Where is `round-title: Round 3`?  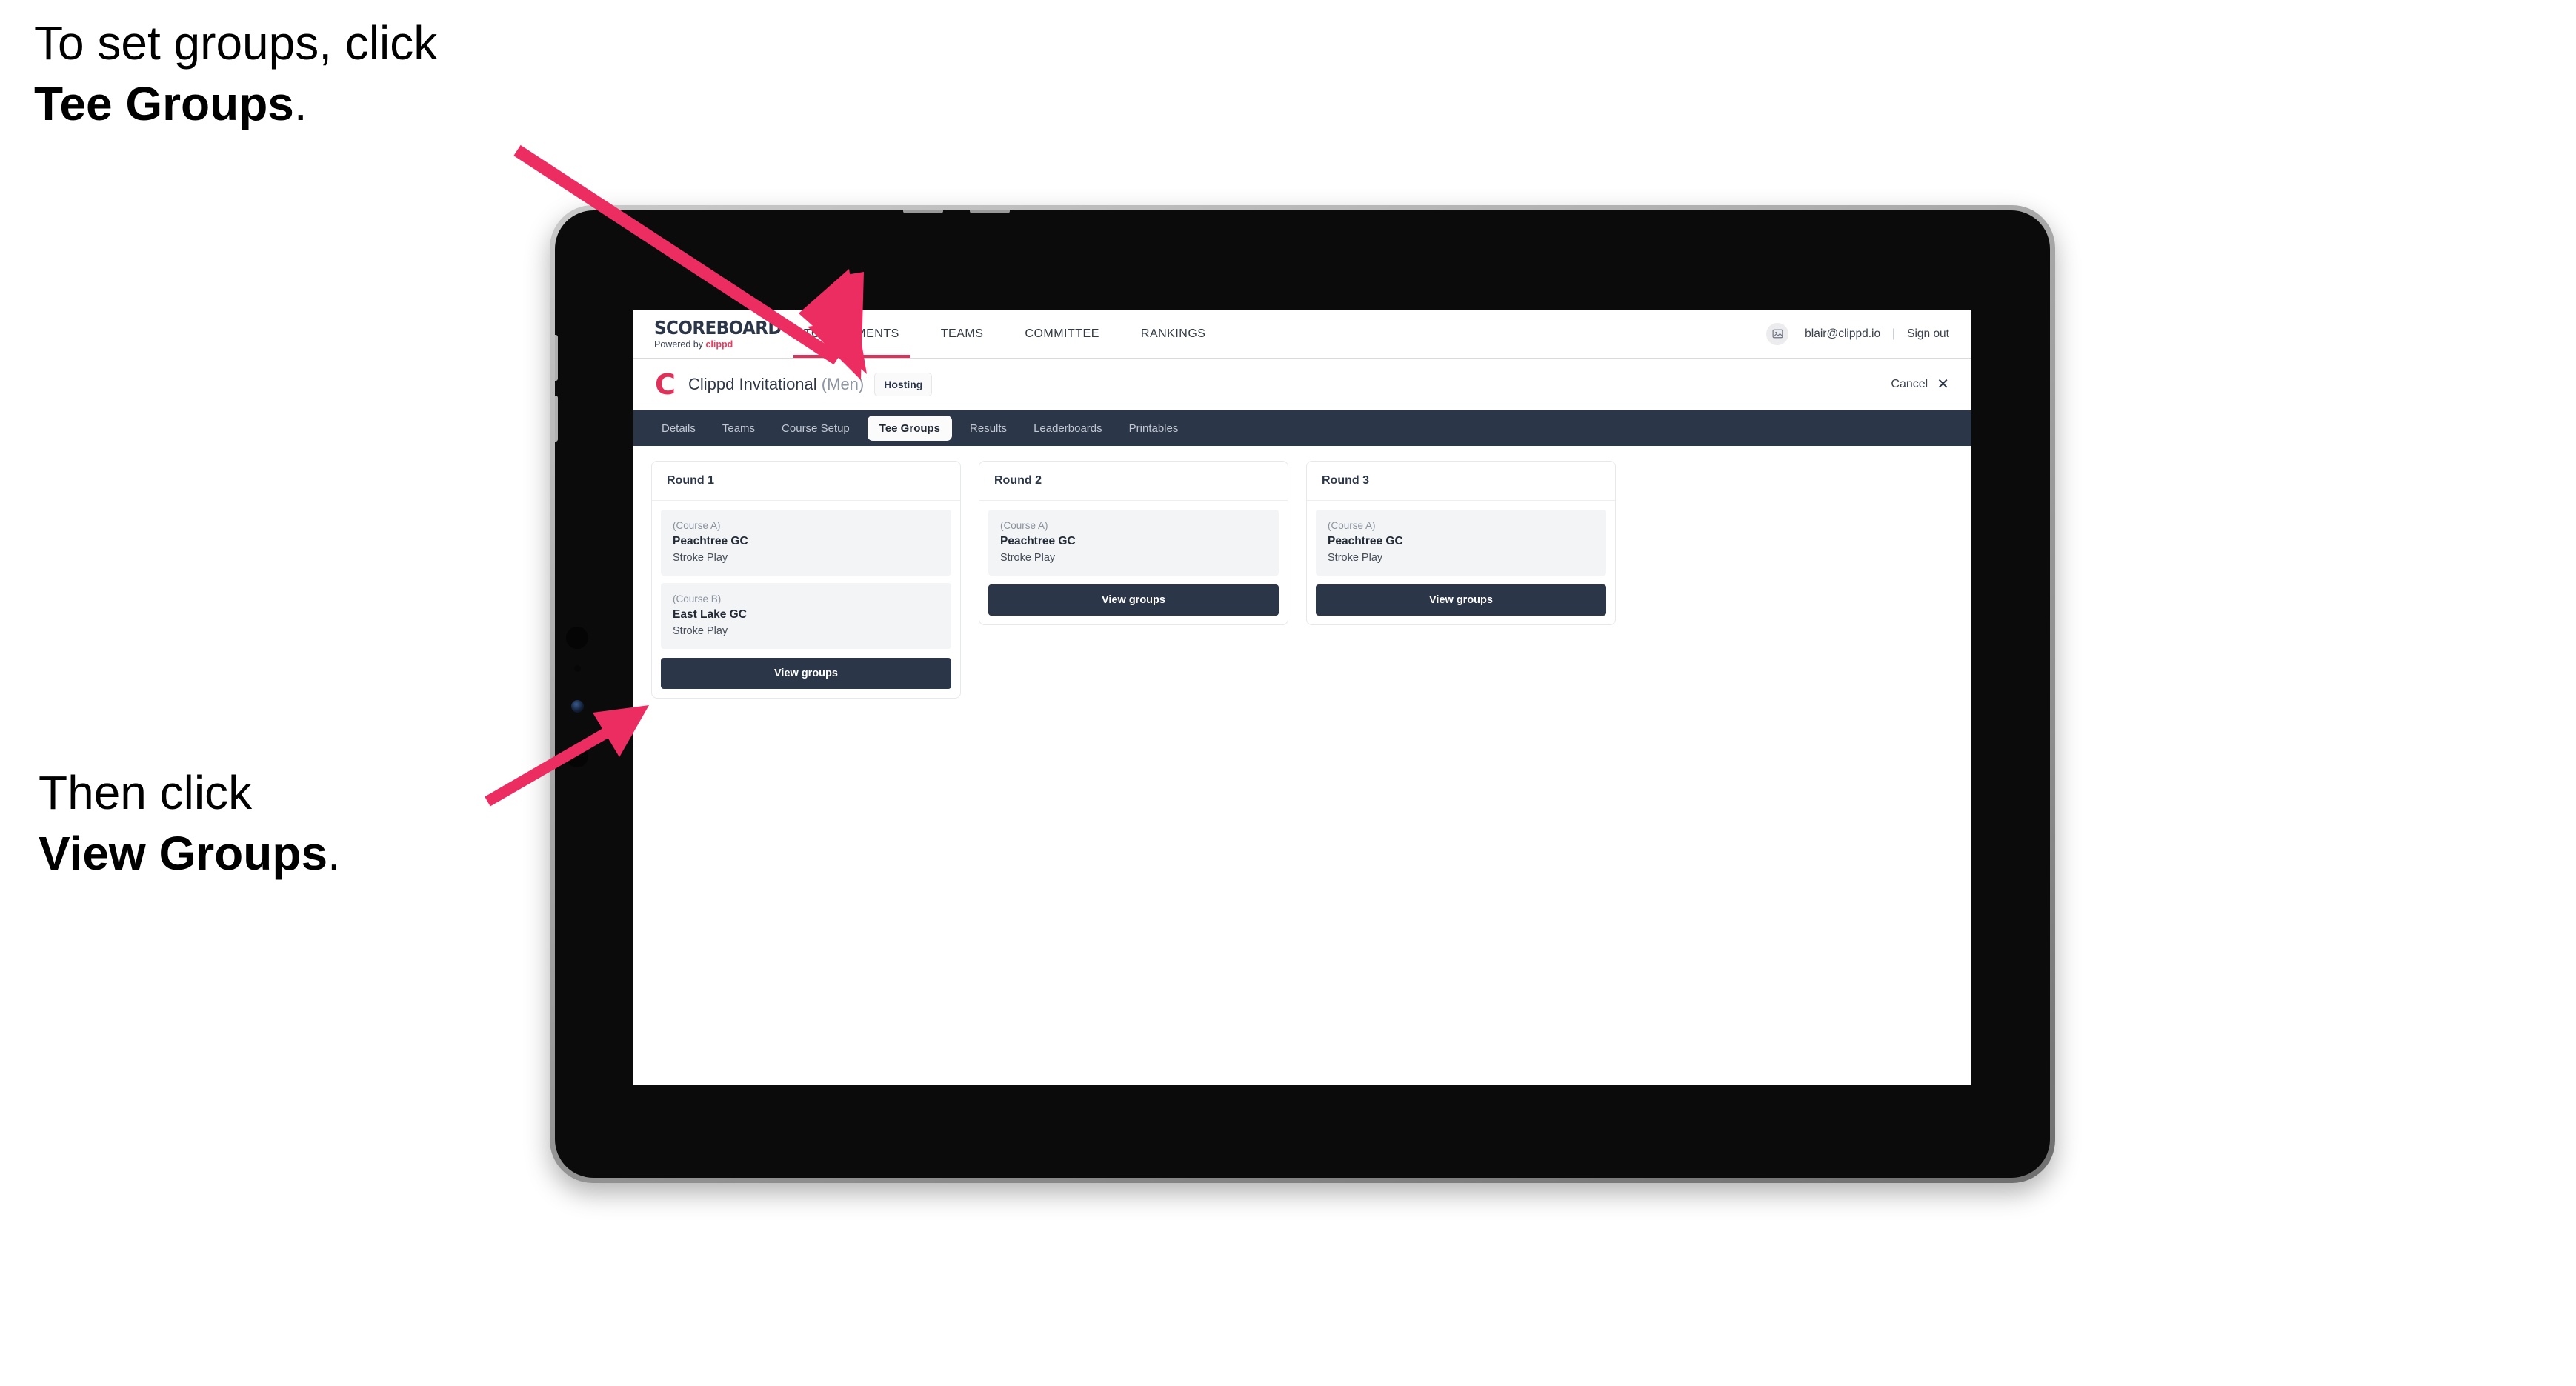 round-title: Round 3 is located at coordinates (1461, 481).